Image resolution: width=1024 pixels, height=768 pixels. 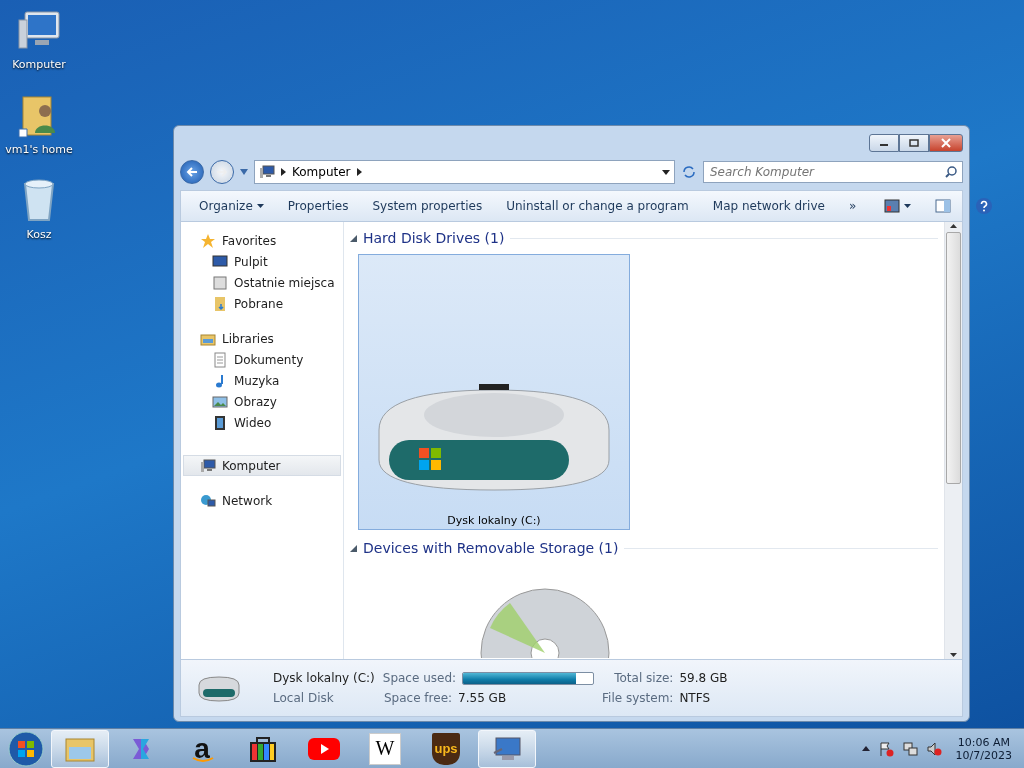 I want to click on forward-arrow-icon, so click(x=222, y=172).